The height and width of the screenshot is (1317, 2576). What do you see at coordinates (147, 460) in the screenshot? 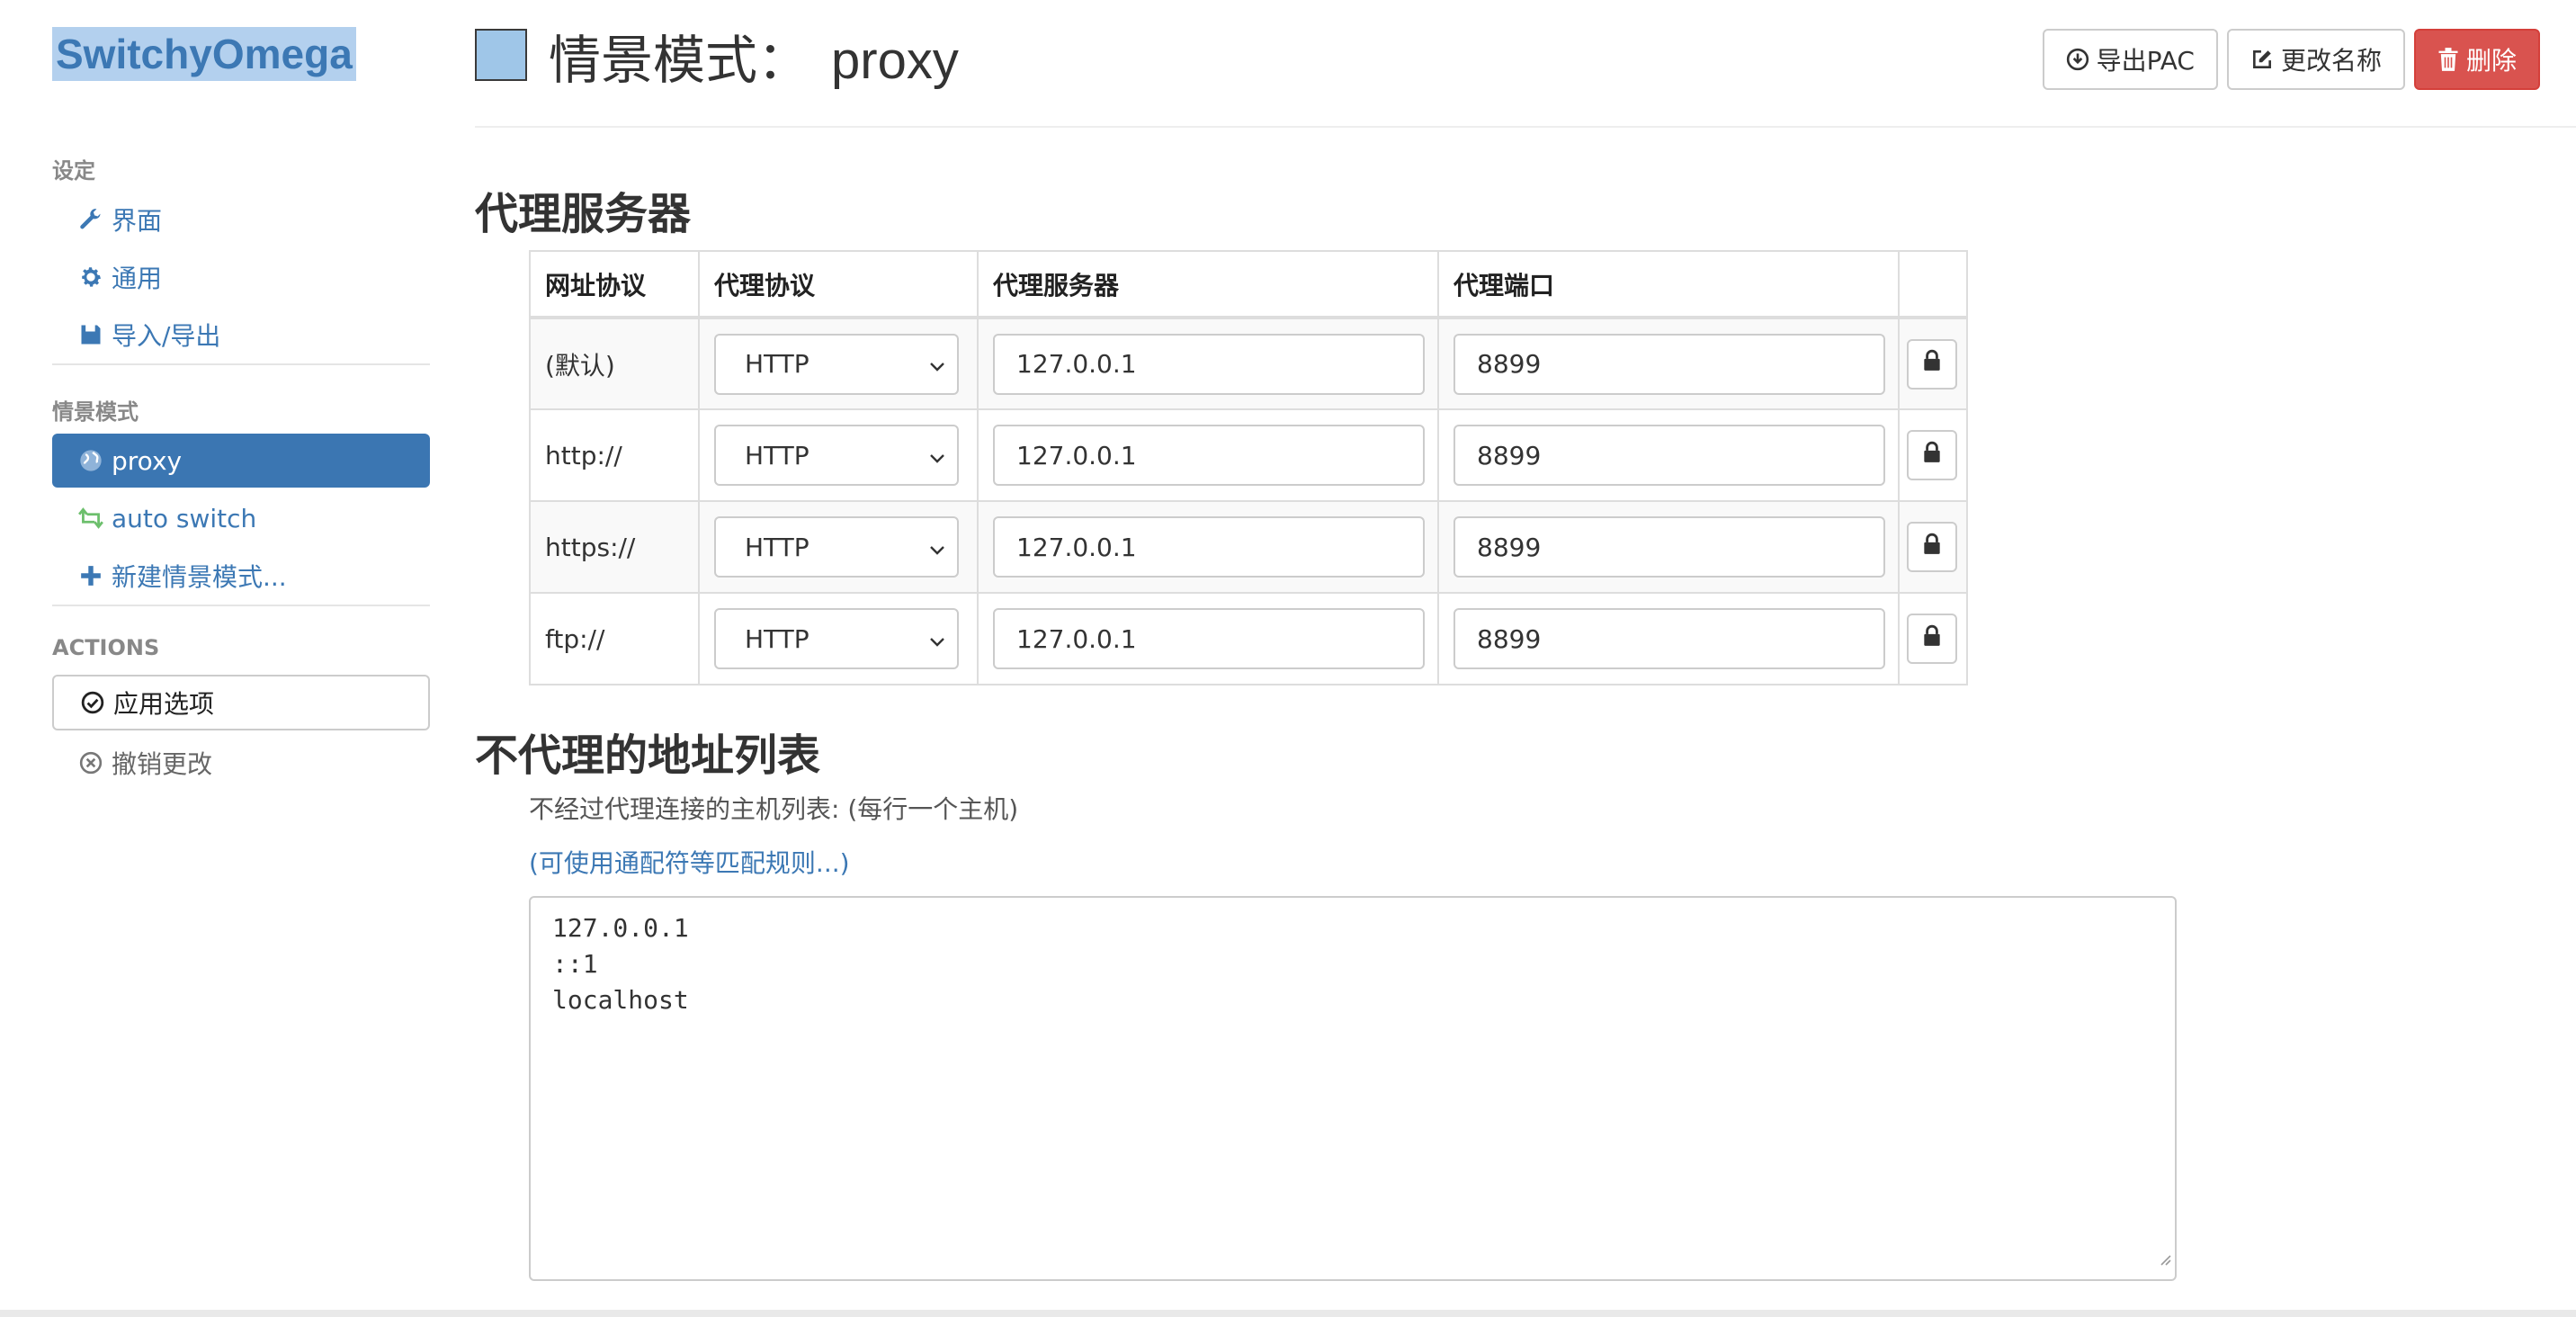
I see `sidebar-item-label: proxy` at bounding box center [147, 460].